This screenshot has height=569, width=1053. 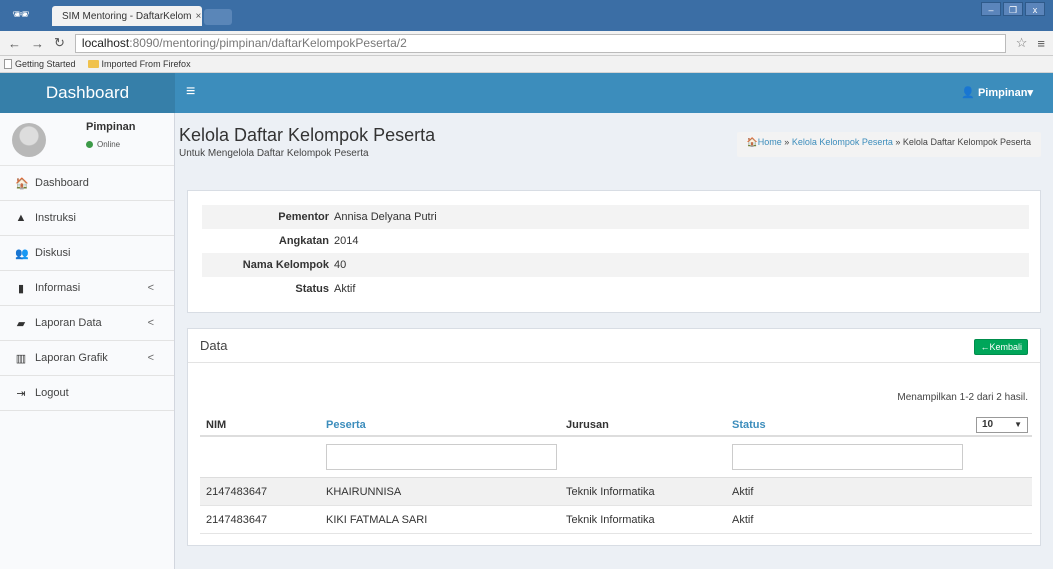 I want to click on sidebar-item-laporan-grafik: ▥ Laporan Grafik <, so click(x=87, y=358).